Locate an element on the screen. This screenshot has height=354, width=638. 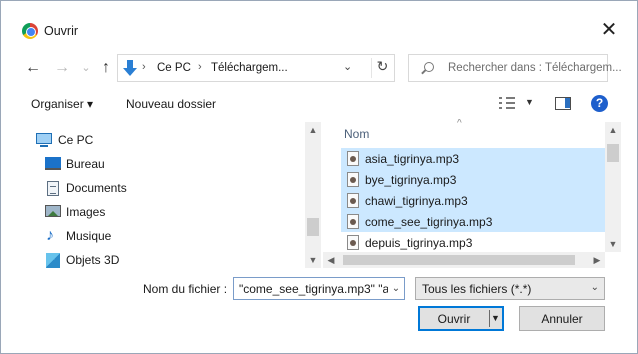
organize-button: Organiser ▾ is located at coordinates (62, 104).